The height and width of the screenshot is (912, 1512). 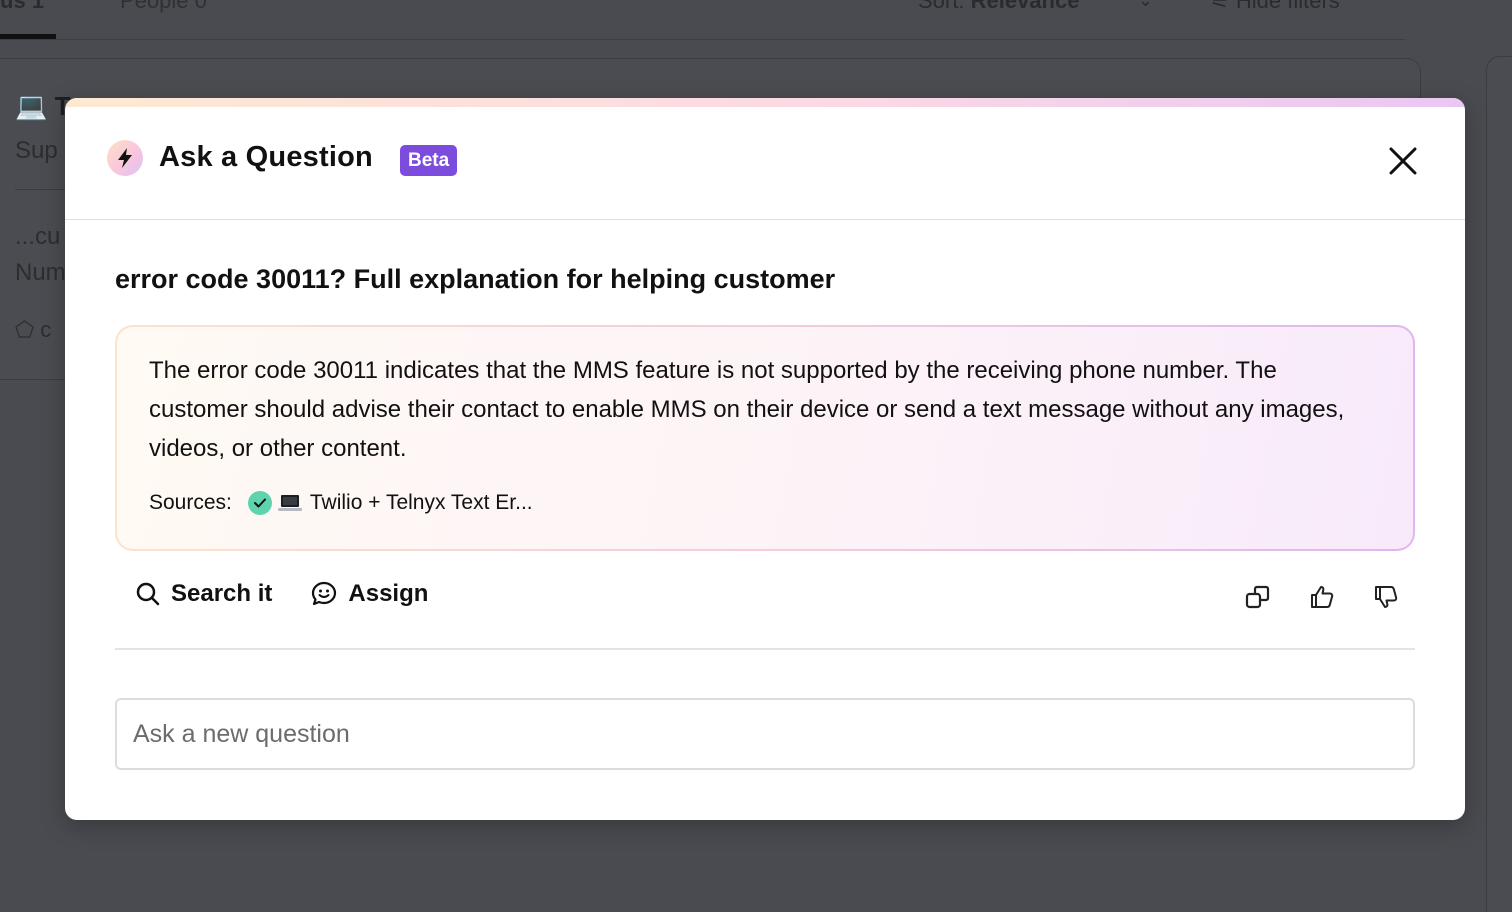 I want to click on sort-dropdown: Sort: Relevance, so click(x=998, y=7).